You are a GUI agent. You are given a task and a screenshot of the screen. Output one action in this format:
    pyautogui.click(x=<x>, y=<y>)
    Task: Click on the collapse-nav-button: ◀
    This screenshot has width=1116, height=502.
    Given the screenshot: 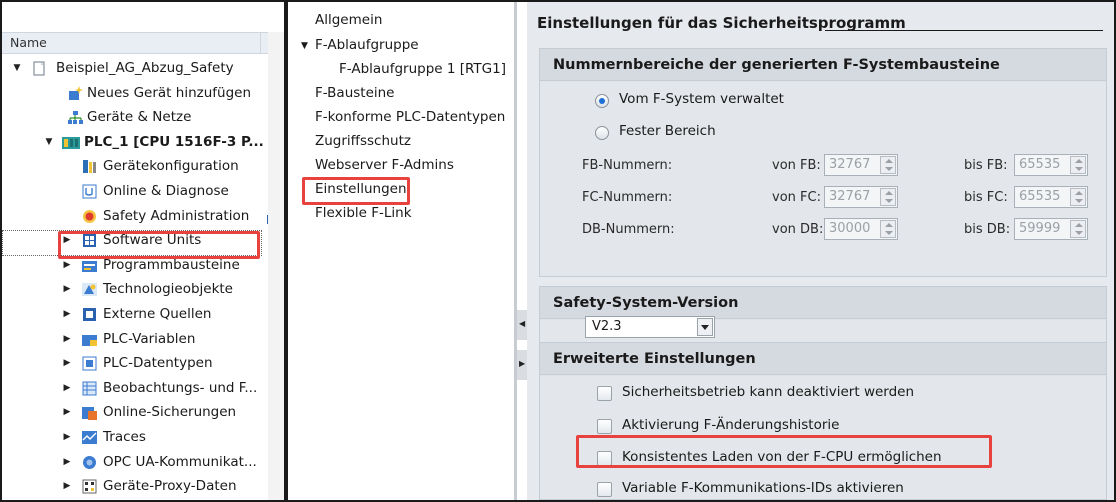 What is the action you would take?
    pyautogui.click(x=522, y=325)
    